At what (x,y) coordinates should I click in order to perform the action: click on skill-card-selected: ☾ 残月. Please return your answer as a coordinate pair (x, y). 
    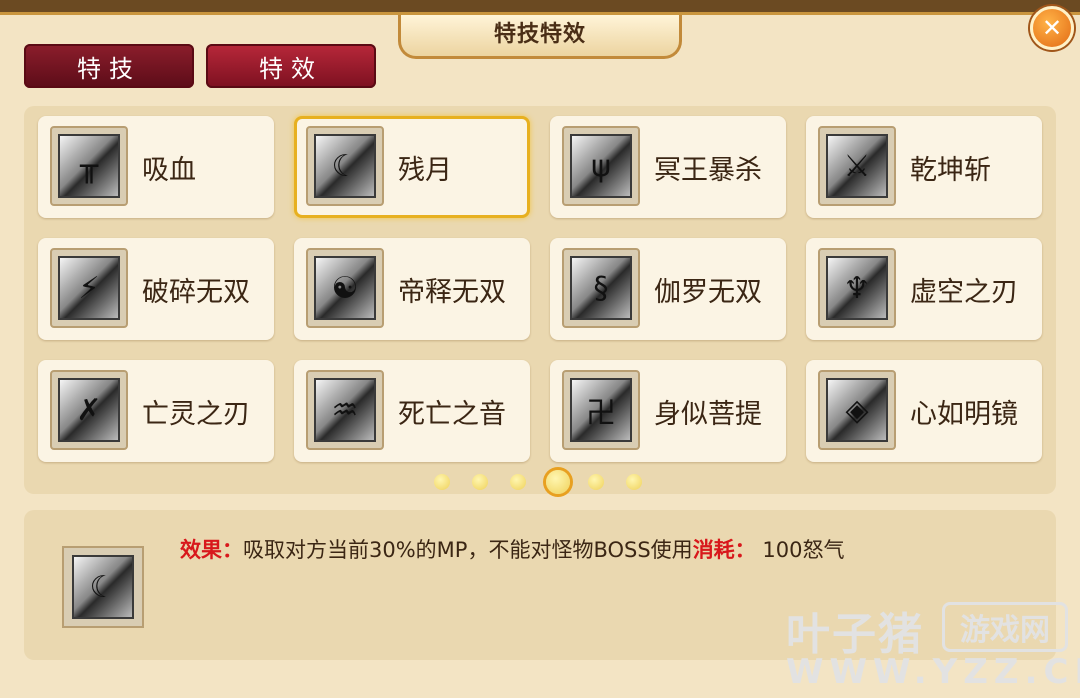
    Looking at the image, I should click on (412, 167).